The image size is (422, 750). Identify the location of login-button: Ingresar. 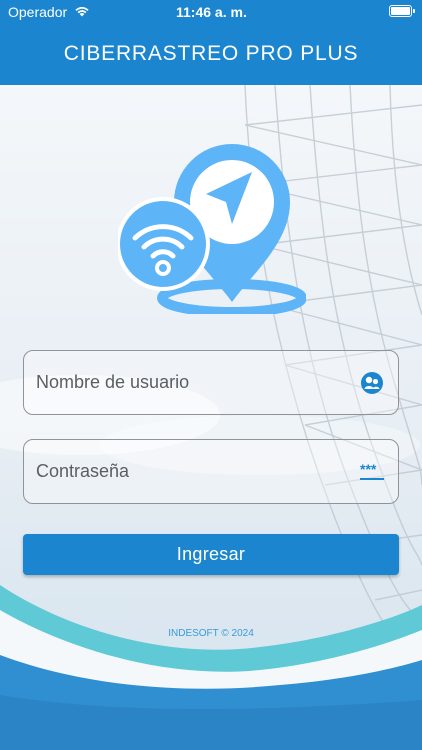
(211, 554).